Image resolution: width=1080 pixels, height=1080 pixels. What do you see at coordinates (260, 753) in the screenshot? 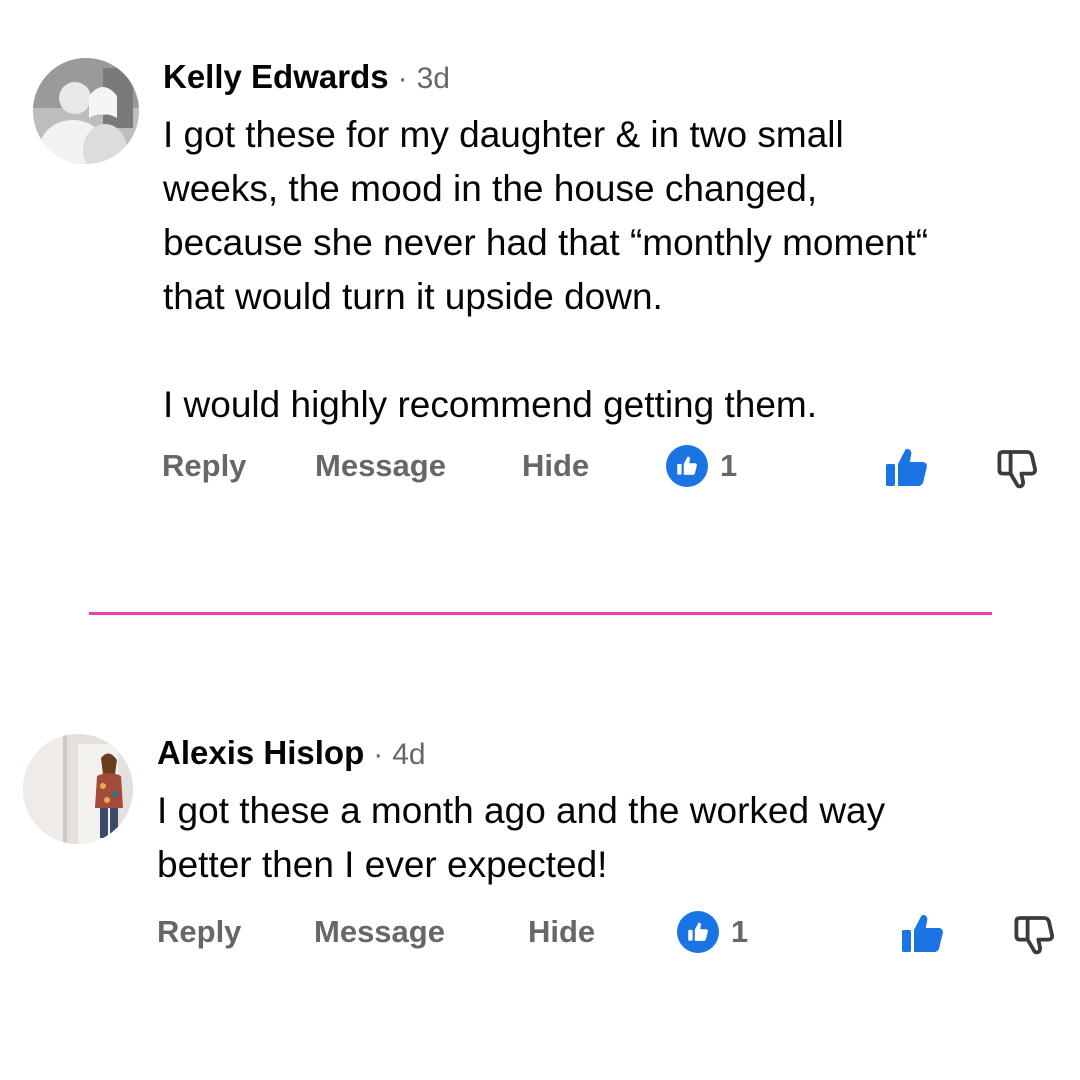
I see `author-name: Alexis Hislop` at bounding box center [260, 753].